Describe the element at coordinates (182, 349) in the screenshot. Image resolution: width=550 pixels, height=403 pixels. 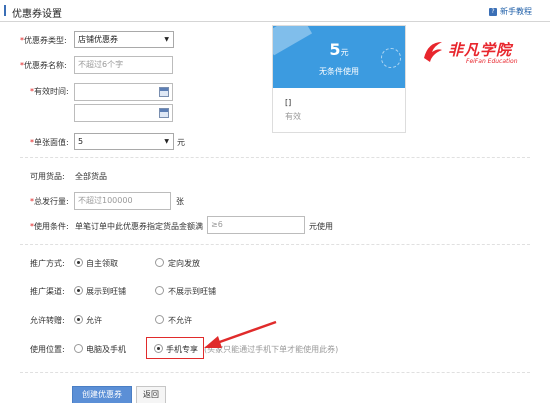
I see `option-mobile-only: 手机专享` at that location.